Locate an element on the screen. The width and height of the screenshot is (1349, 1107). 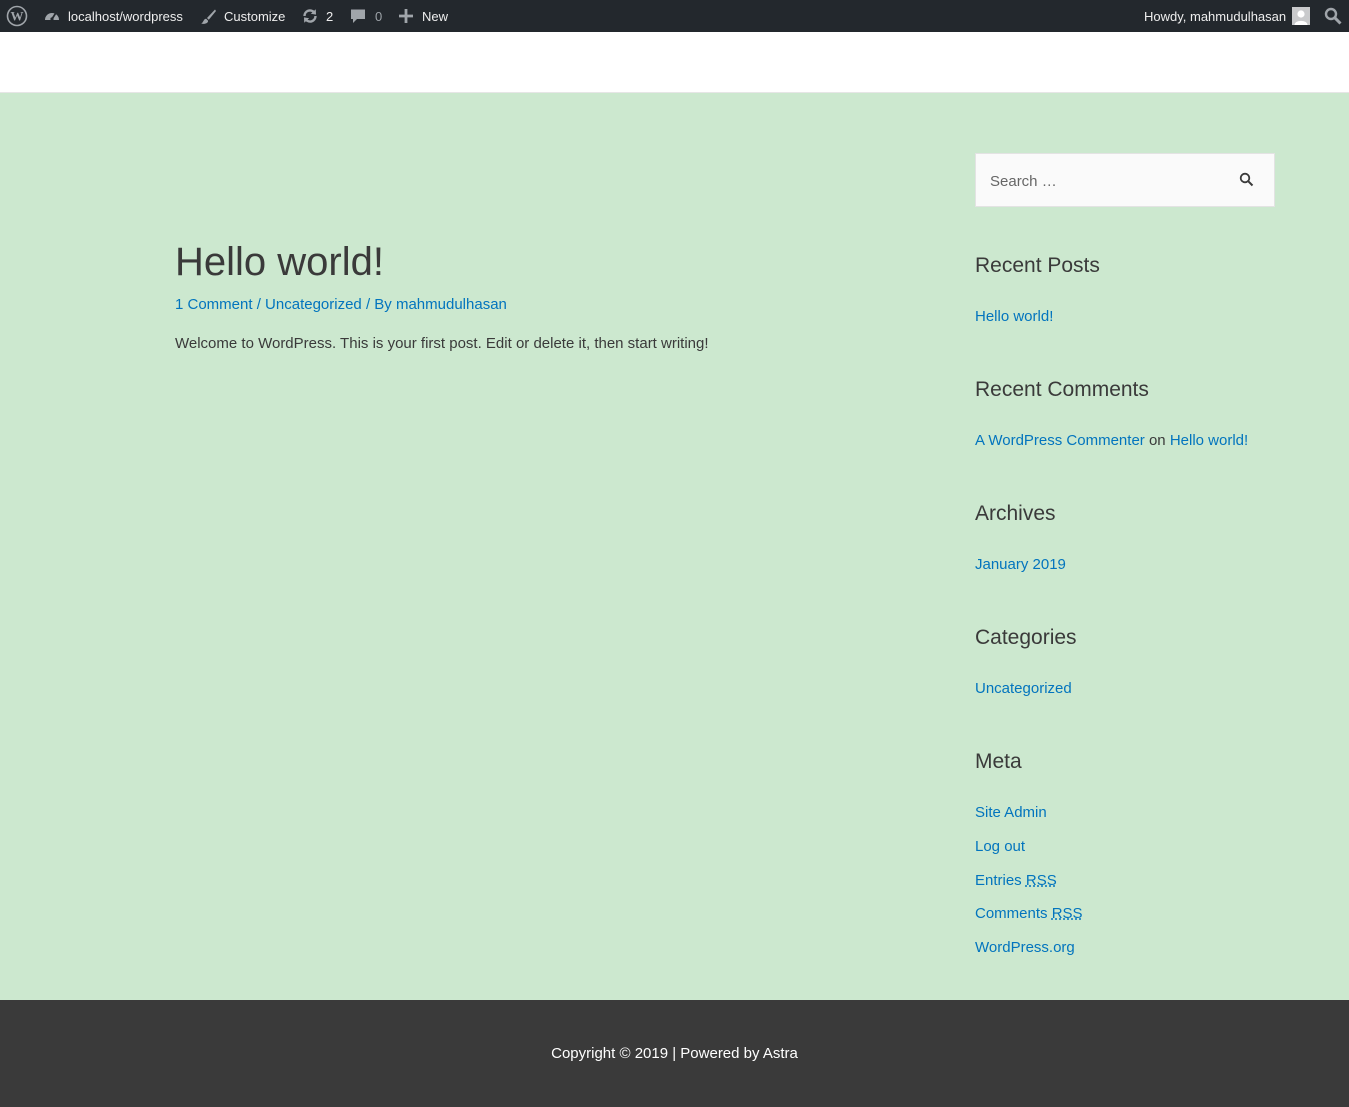
comments-link: 0 is located at coordinates (366, 16).